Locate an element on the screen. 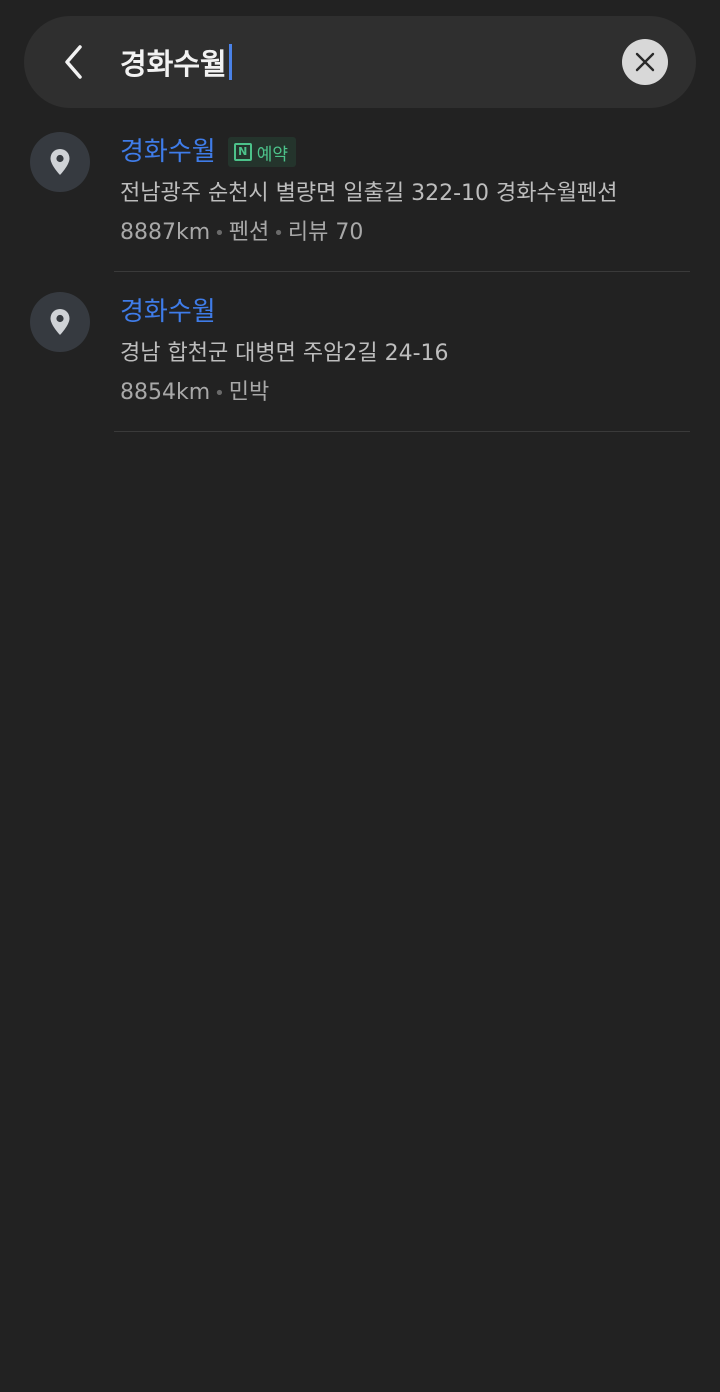 The height and width of the screenshot is (1392, 720). result-item: 경화수월 경남 합천군 대병면 주암2길 24-16 8854km • 민박 is located at coordinates (360, 352).